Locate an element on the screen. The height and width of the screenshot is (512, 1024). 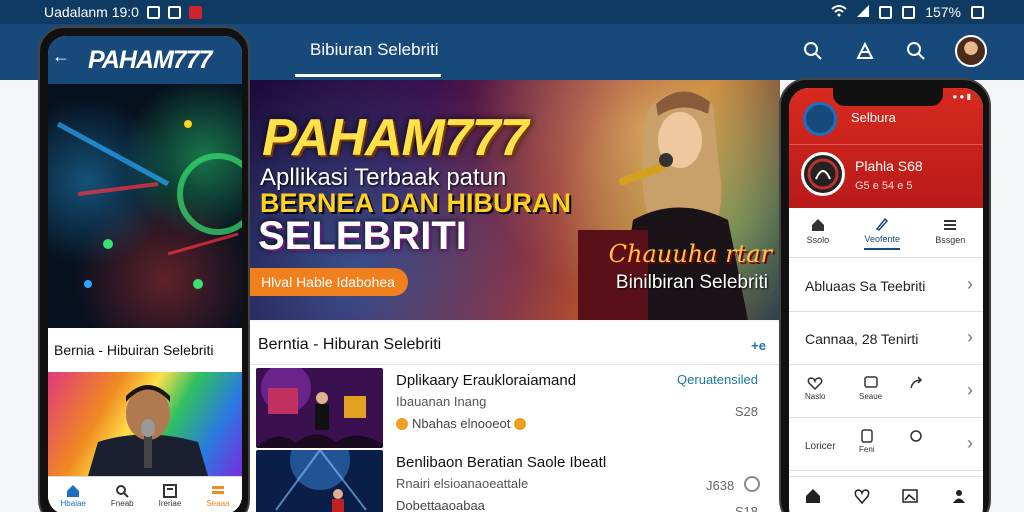
left-phone-caption: Bernia - Hibuiran Selebriti is located at coordinates (134, 350).